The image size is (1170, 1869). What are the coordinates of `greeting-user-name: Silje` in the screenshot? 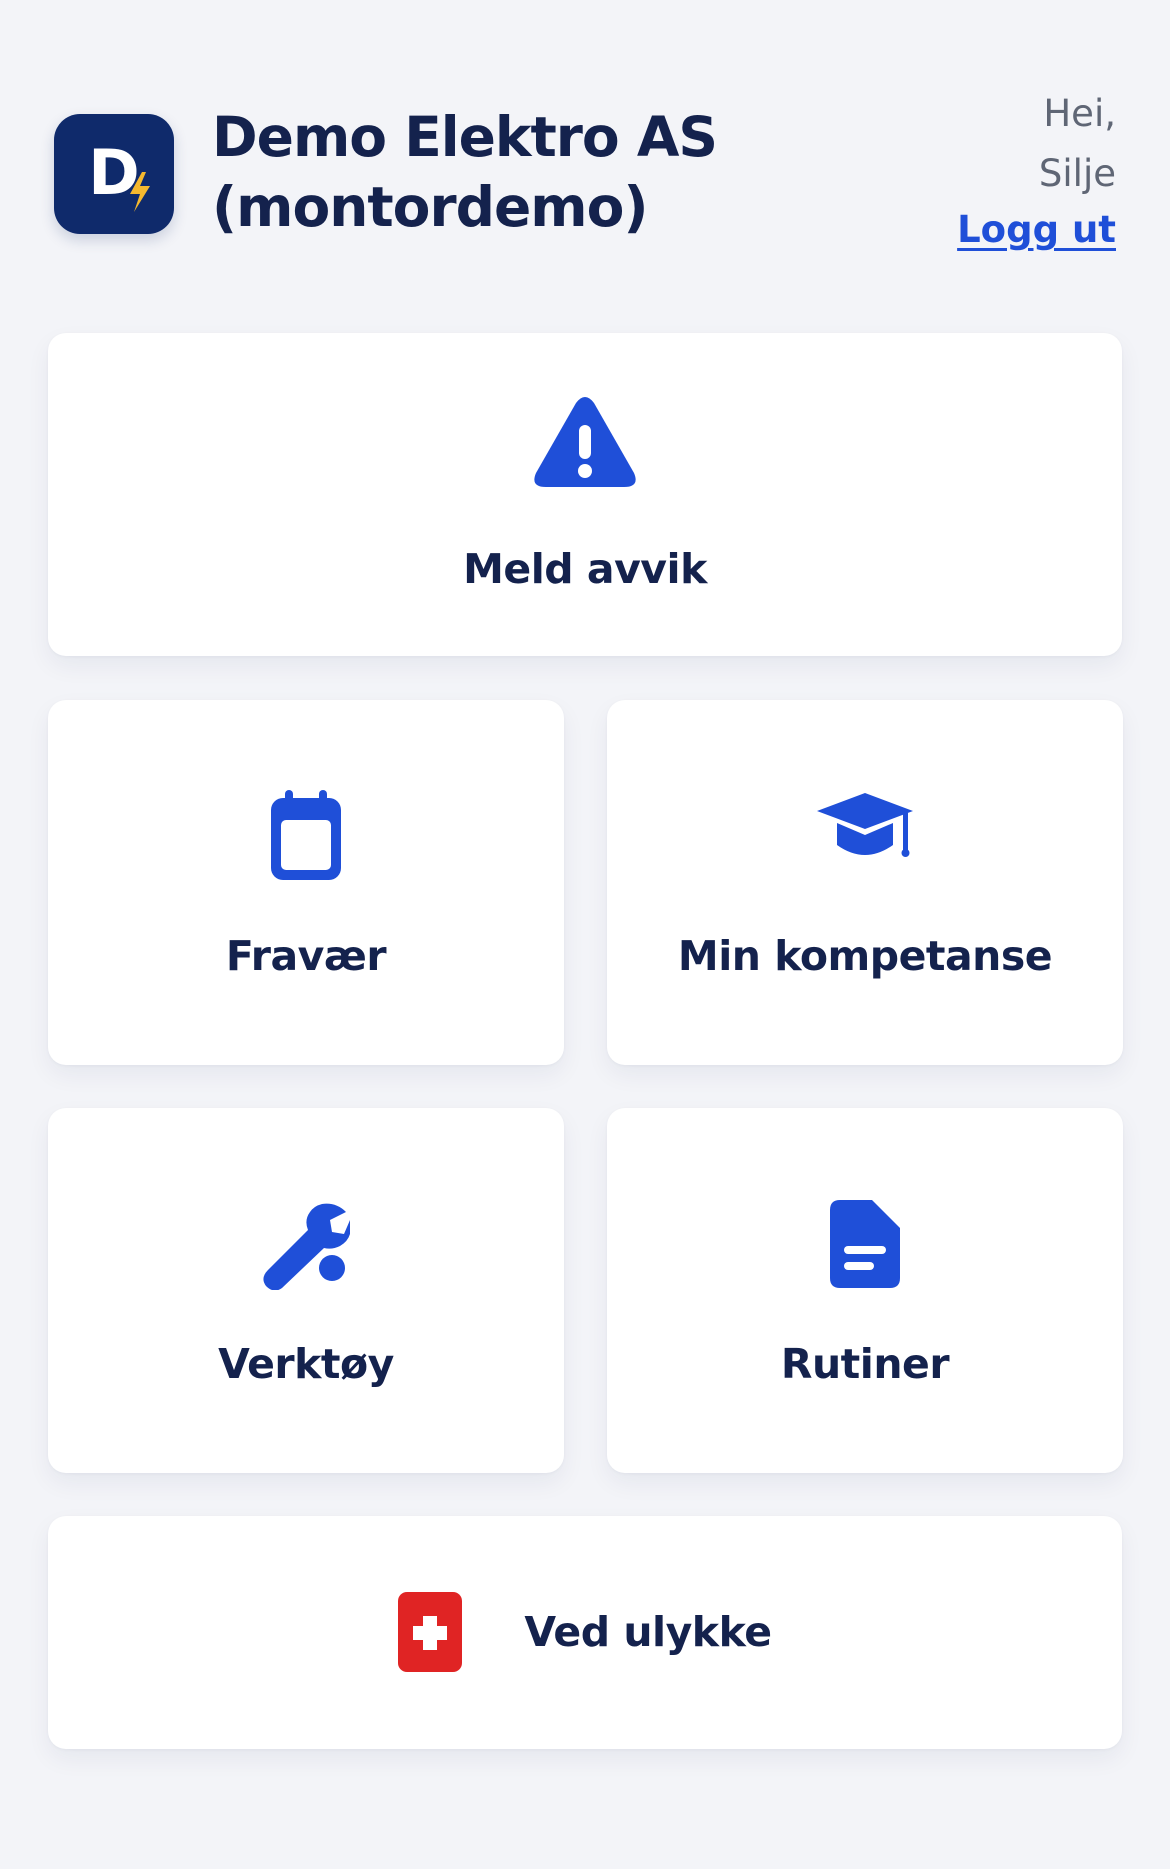 It's located at (1077, 173).